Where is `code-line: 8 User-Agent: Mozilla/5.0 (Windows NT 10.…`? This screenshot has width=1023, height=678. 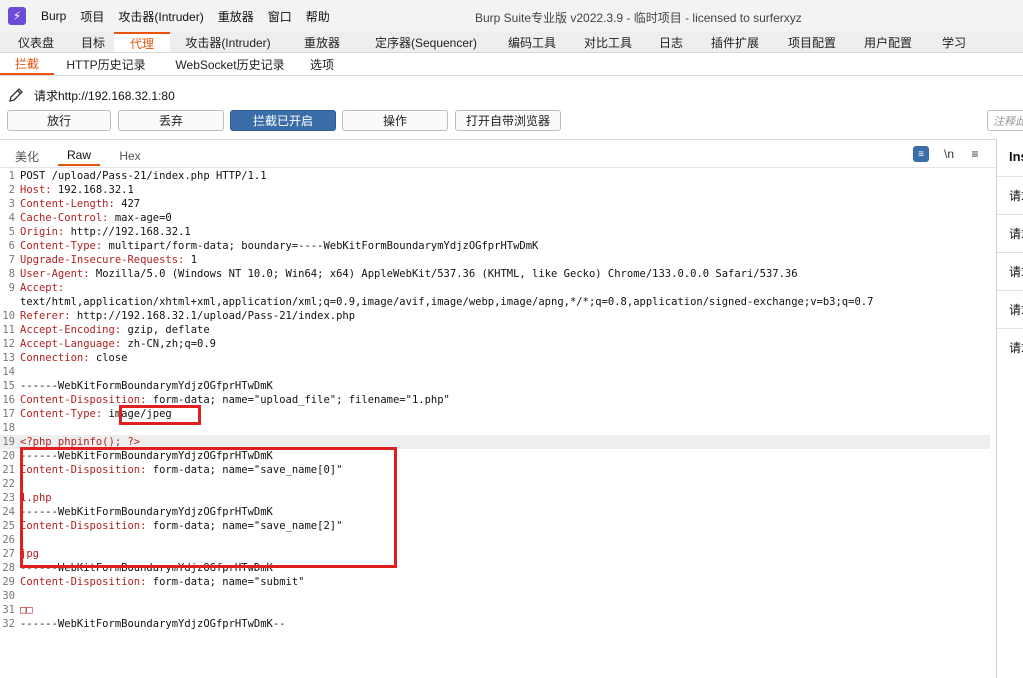 code-line: 8 User-Agent: Mozilla/5.0 (Windows NT 10.… is located at coordinates (495, 274).